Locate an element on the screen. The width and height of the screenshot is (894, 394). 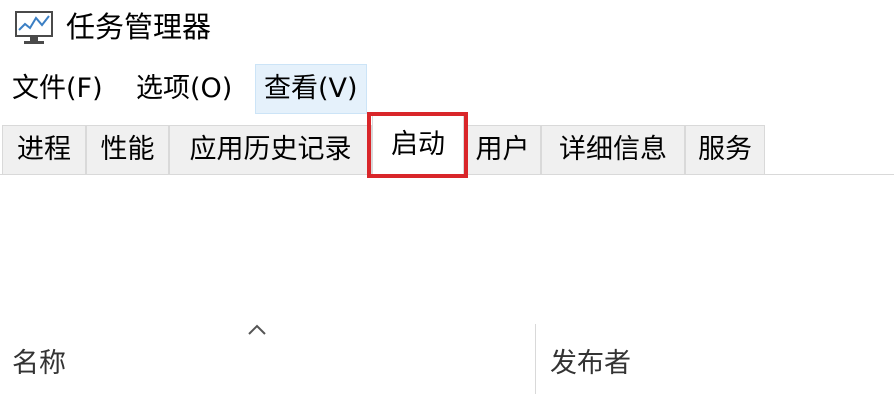
tab-services: 服务 is located at coordinates (725, 150).